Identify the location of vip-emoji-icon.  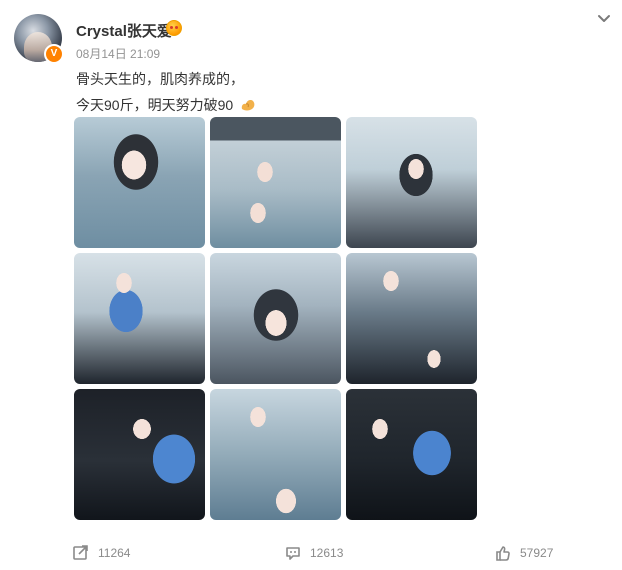
(174, 28).